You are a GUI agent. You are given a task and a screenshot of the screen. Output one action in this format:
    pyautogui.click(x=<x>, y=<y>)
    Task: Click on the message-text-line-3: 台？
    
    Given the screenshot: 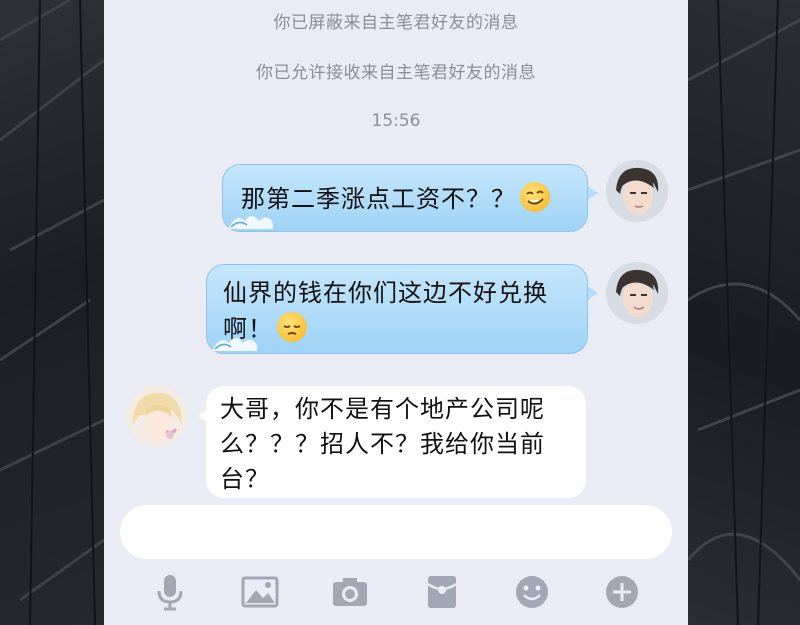 What is the action you would take?
    pyautogui.click(x=245, y=479)
    